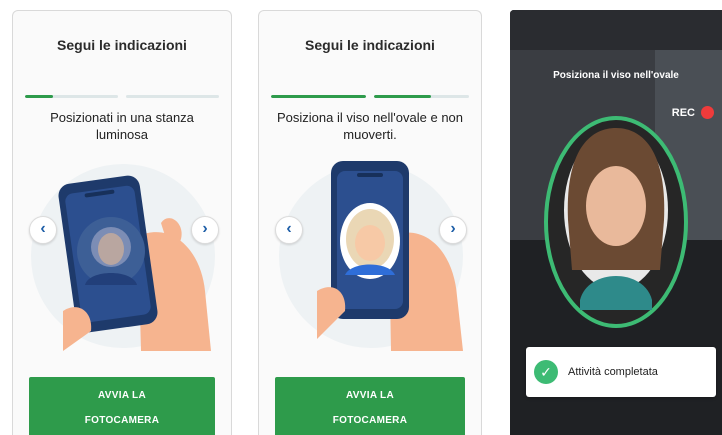  I want to click on completion-toast: ✓ Attività completata, so click(621, 372).